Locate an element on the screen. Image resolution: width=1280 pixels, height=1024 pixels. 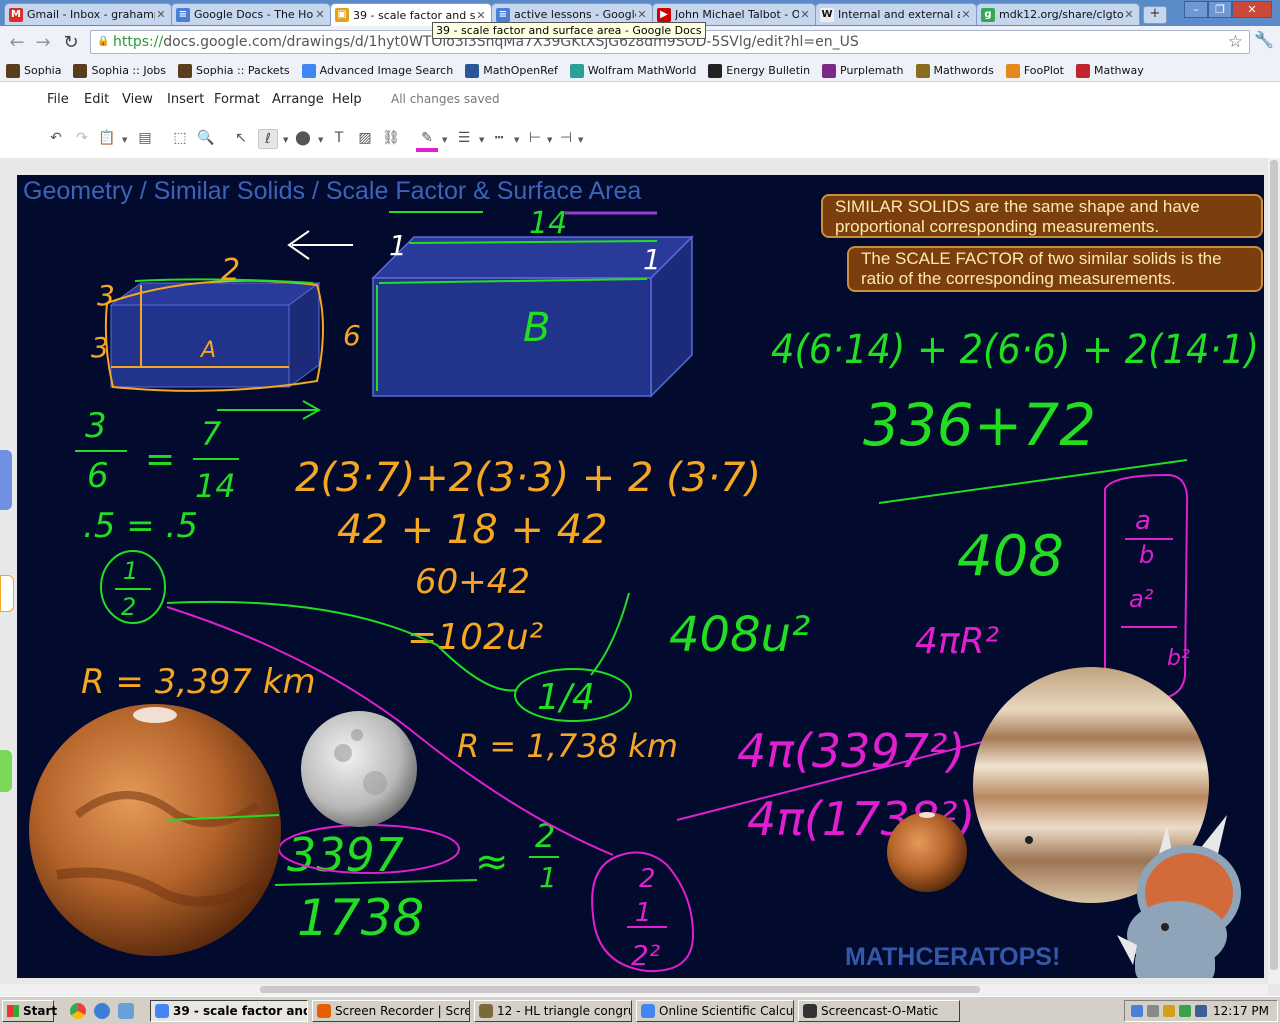
line-dash-icon: ┅ is located at coordinates (499, 138).